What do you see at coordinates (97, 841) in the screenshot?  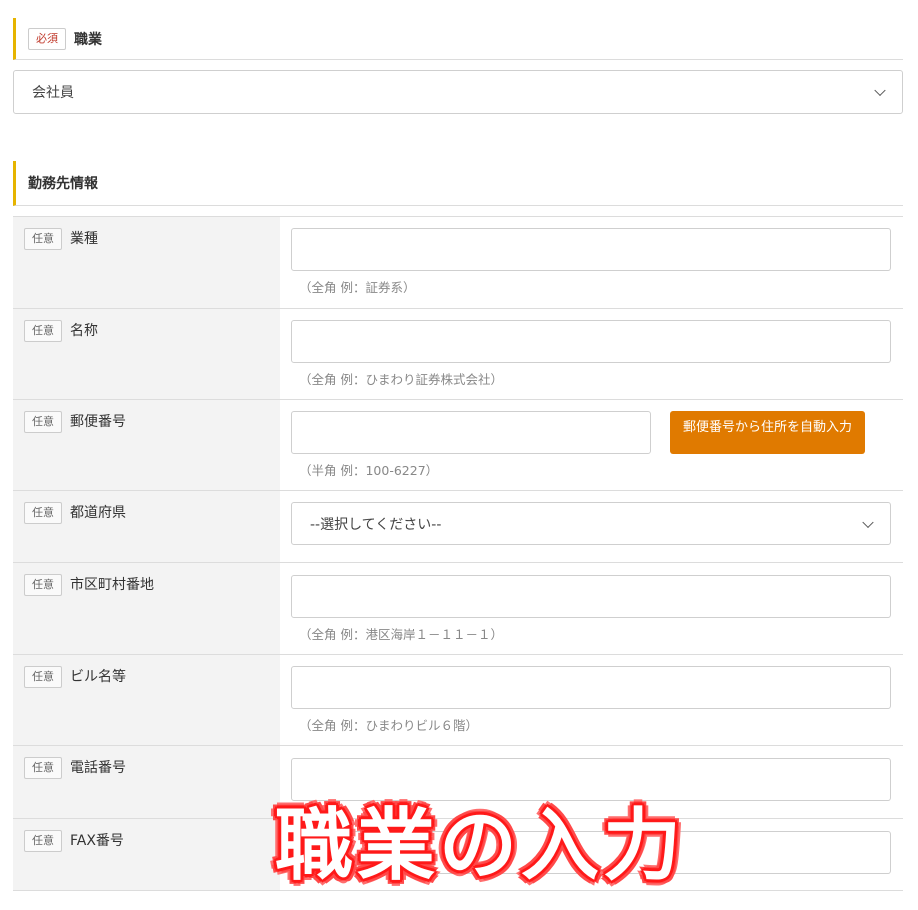 I see `fax-label: FAX番号` at bounding box center [97, 841].